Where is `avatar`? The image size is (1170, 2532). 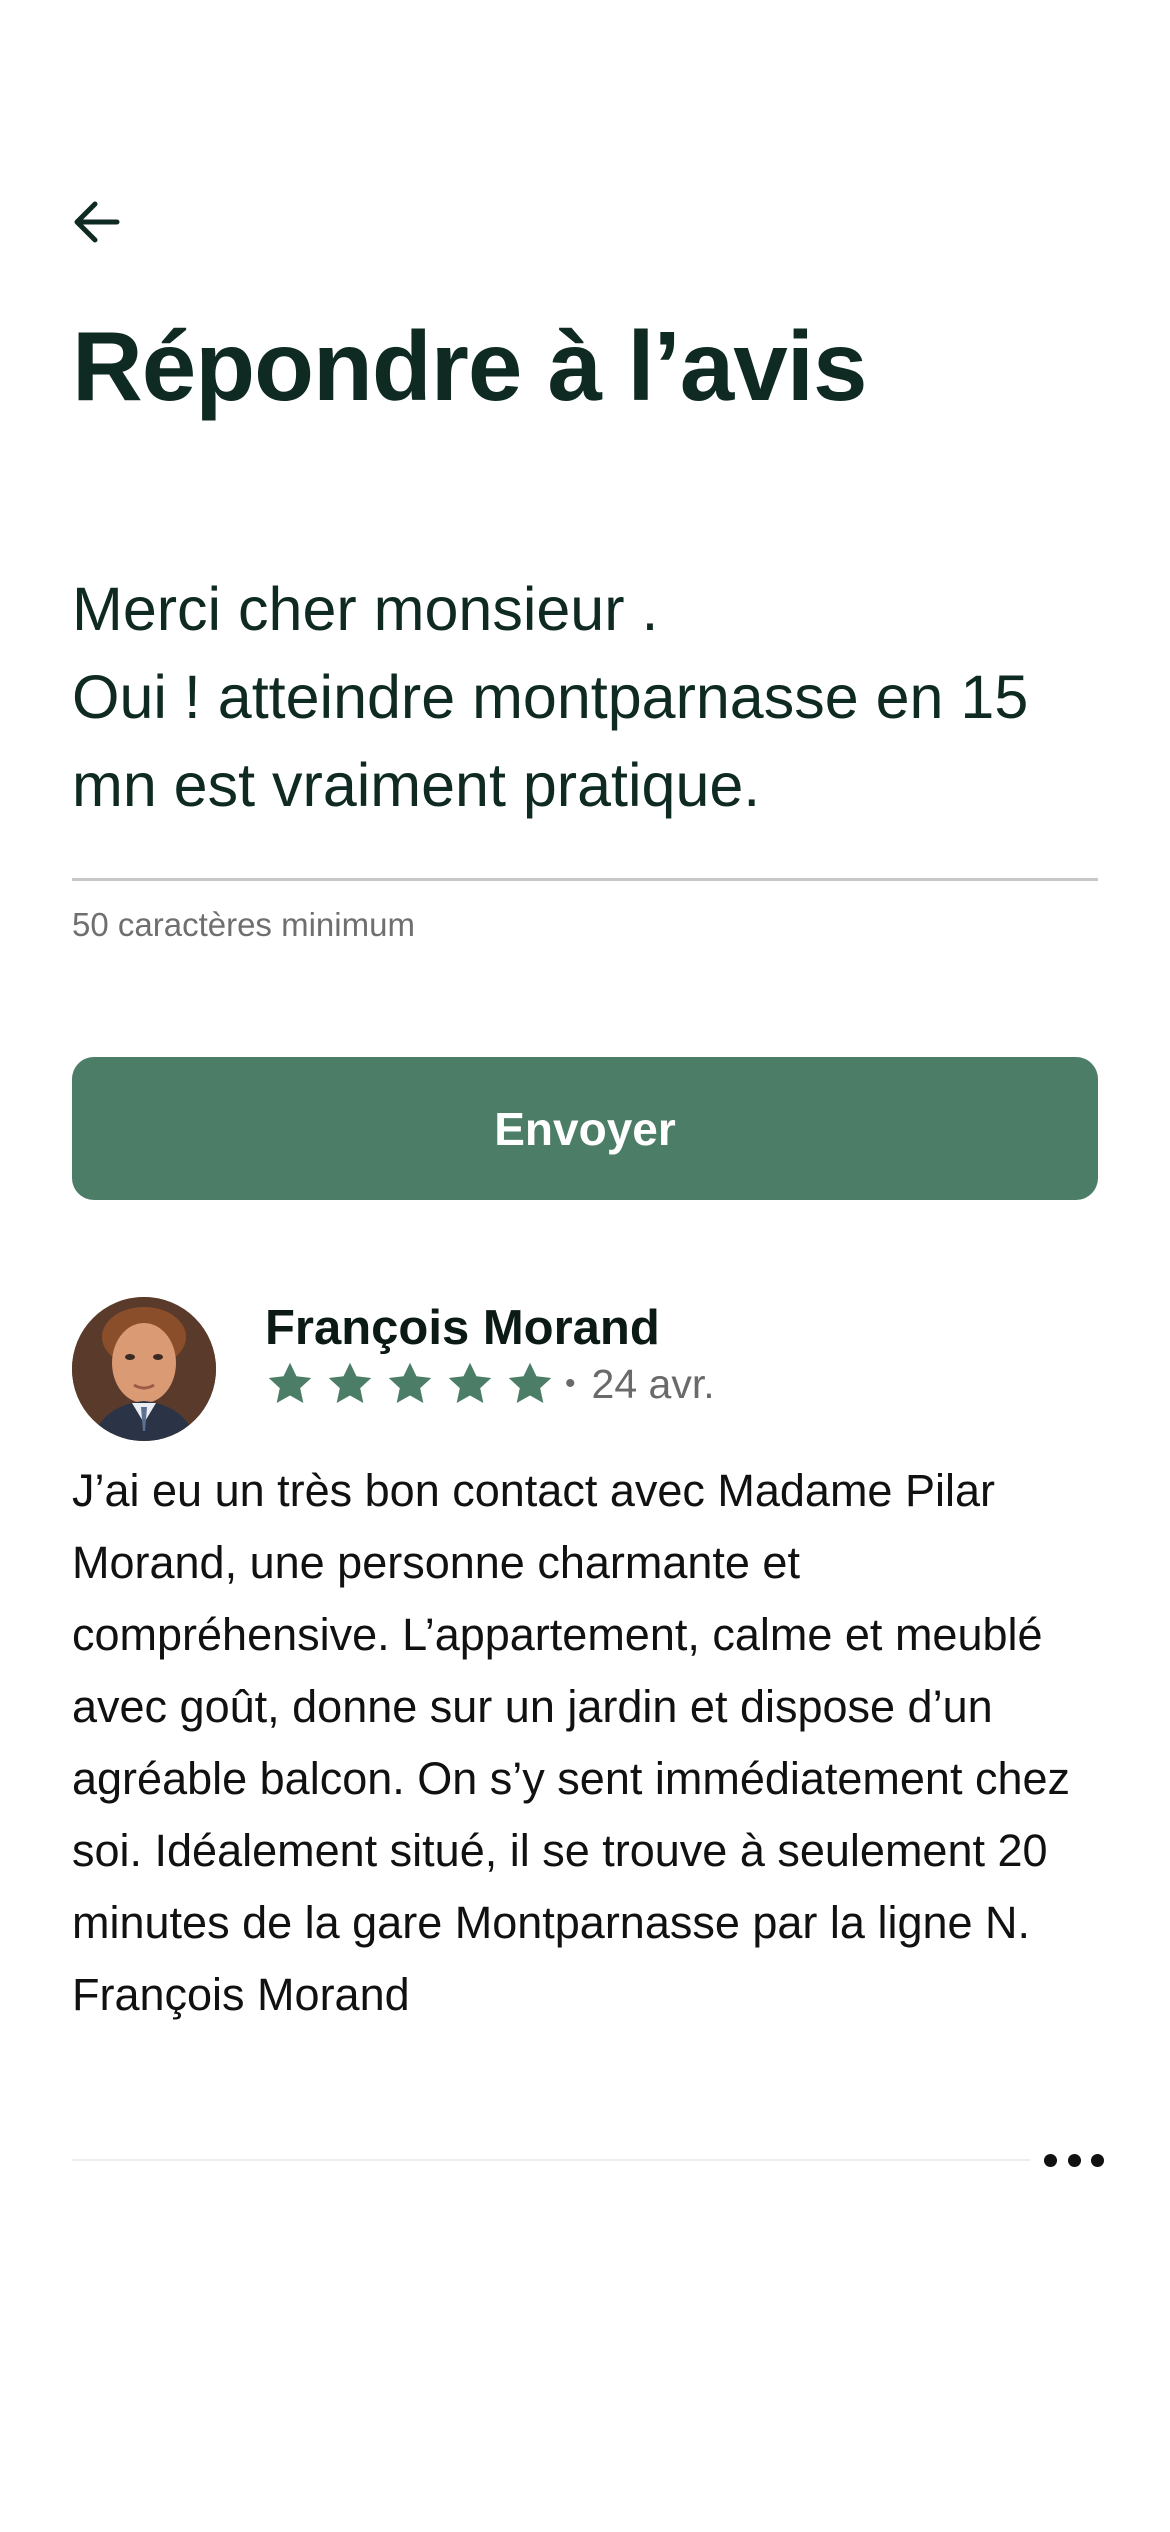
avatar is located at coordinates (144, 1369).